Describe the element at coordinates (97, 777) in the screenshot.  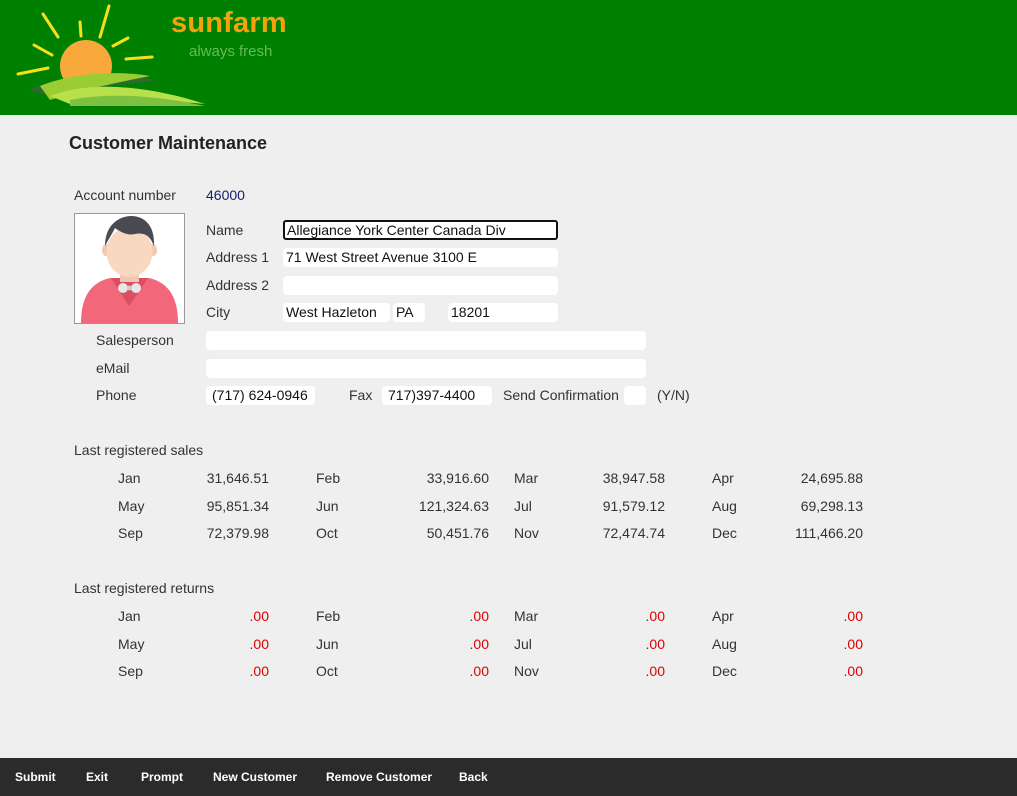
I see `exit-button: Exit` at that location.